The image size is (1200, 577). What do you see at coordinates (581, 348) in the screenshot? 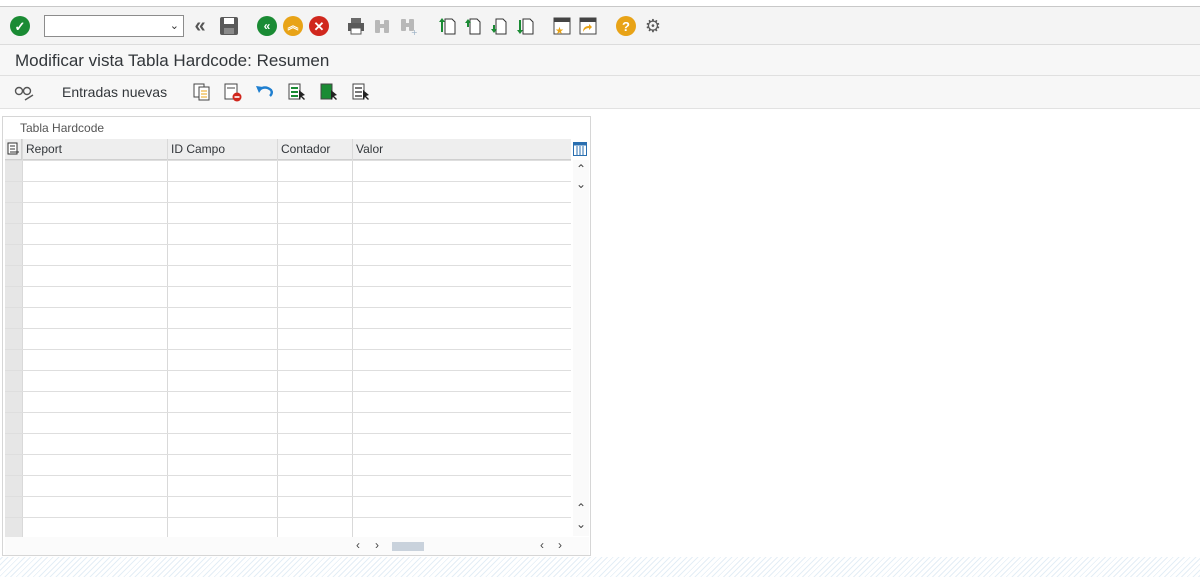
I see `vertical-scrollbar` at bounding box center [581, 348].